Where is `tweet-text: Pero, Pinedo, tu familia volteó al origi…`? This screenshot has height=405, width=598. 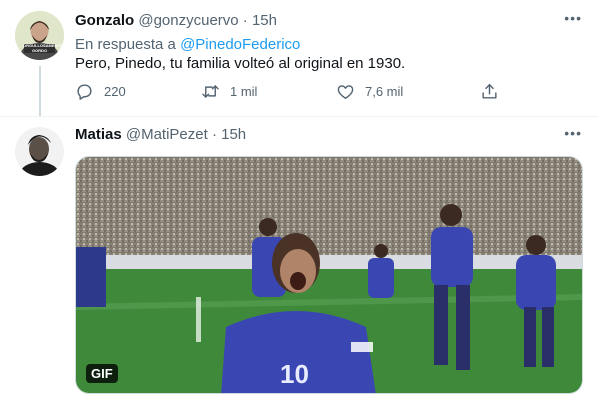
tweet-text: Pero, Pinedo, tu familia volteó al origi… is located at coordinates (240, 63).